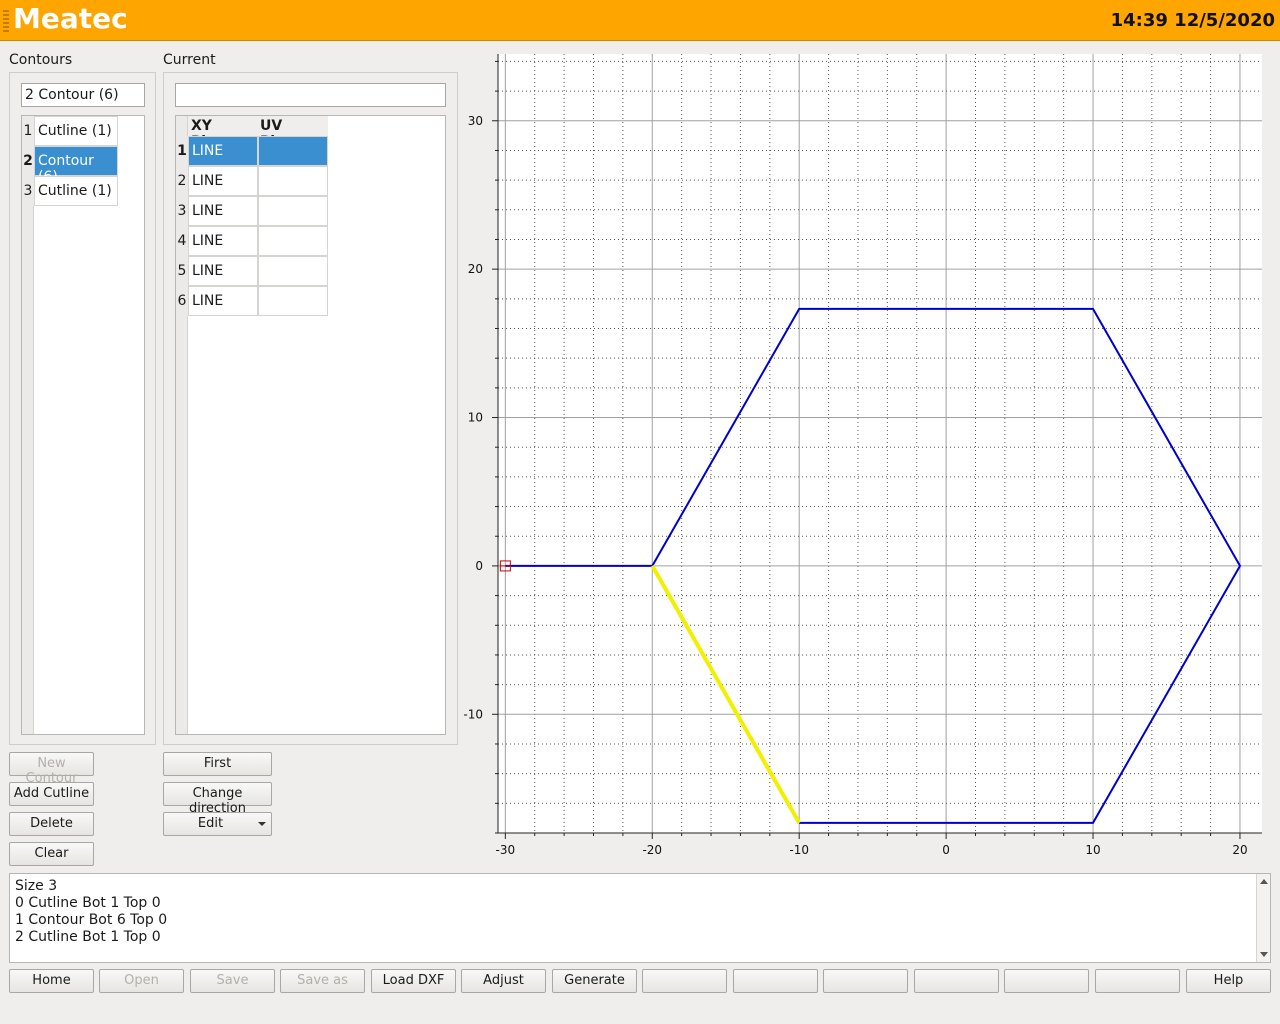  Describe the element at coordinates (76, 165) in the screenshot. I see `contour-row-name: Contour (6)` at that location.